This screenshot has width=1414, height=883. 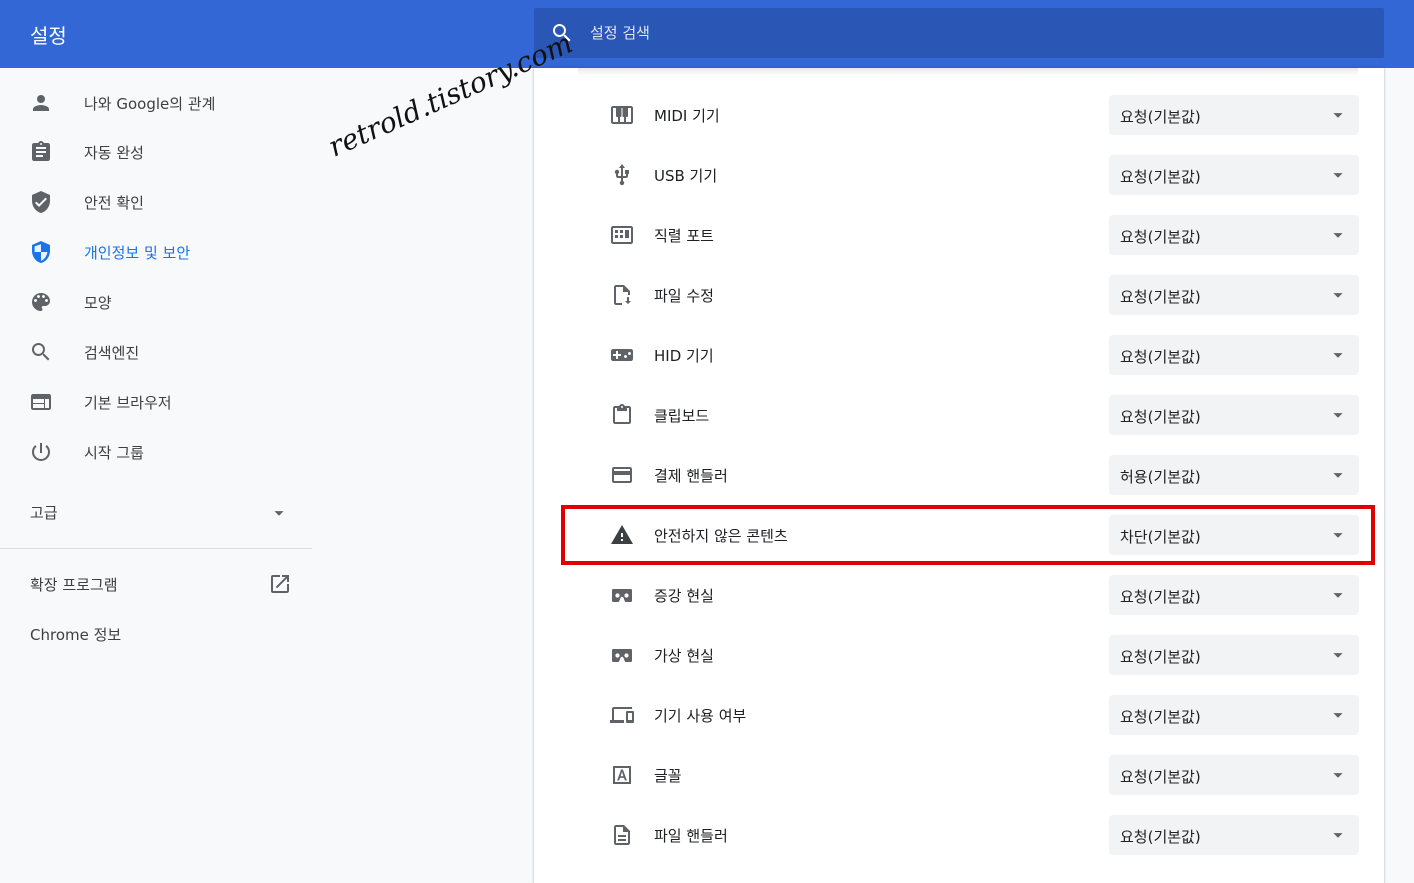 What do you see at coordinates (959, 655) in the screenshot?
I see `setting-row: 가상 현실 요청(기본값)` at bounding box center [959, 655].